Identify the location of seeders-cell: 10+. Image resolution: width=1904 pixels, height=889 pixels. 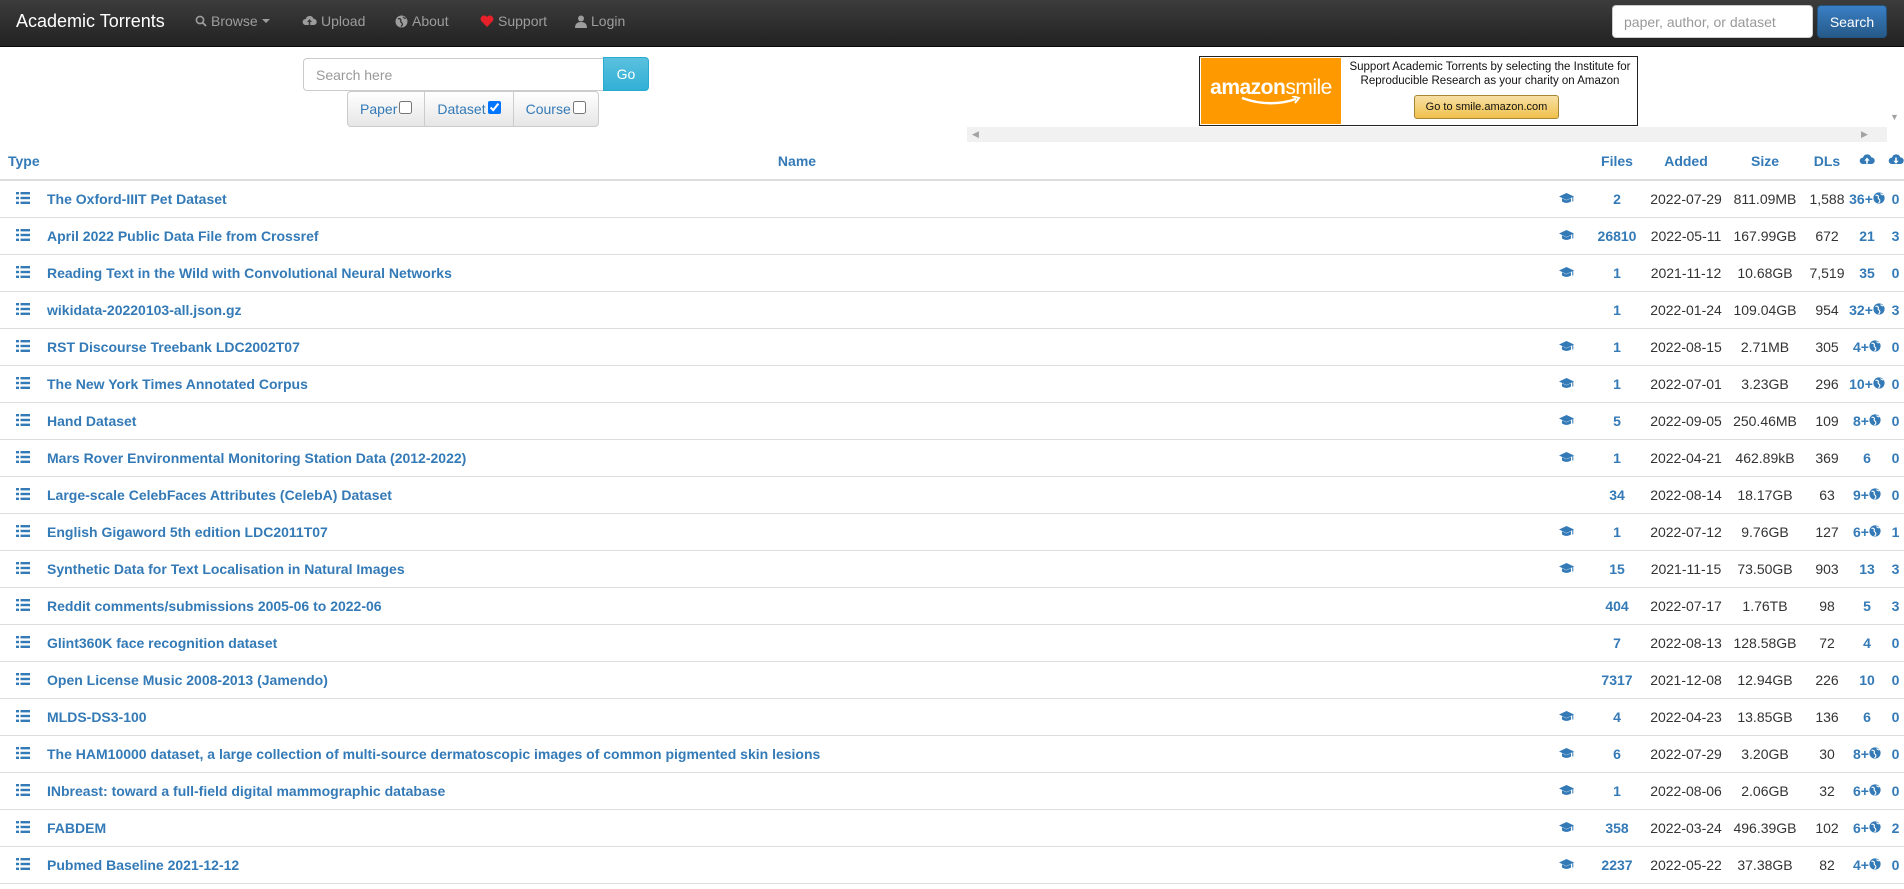
(1867, 384).